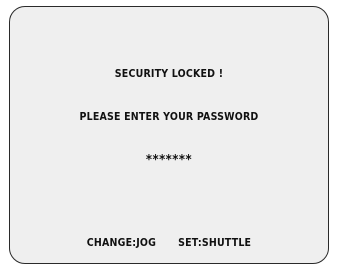 The height and width of the screenshot is (264, 338). I want to click on control-hints: CHANGE:JOG SET:SHUTTLE, so click(169, 243).